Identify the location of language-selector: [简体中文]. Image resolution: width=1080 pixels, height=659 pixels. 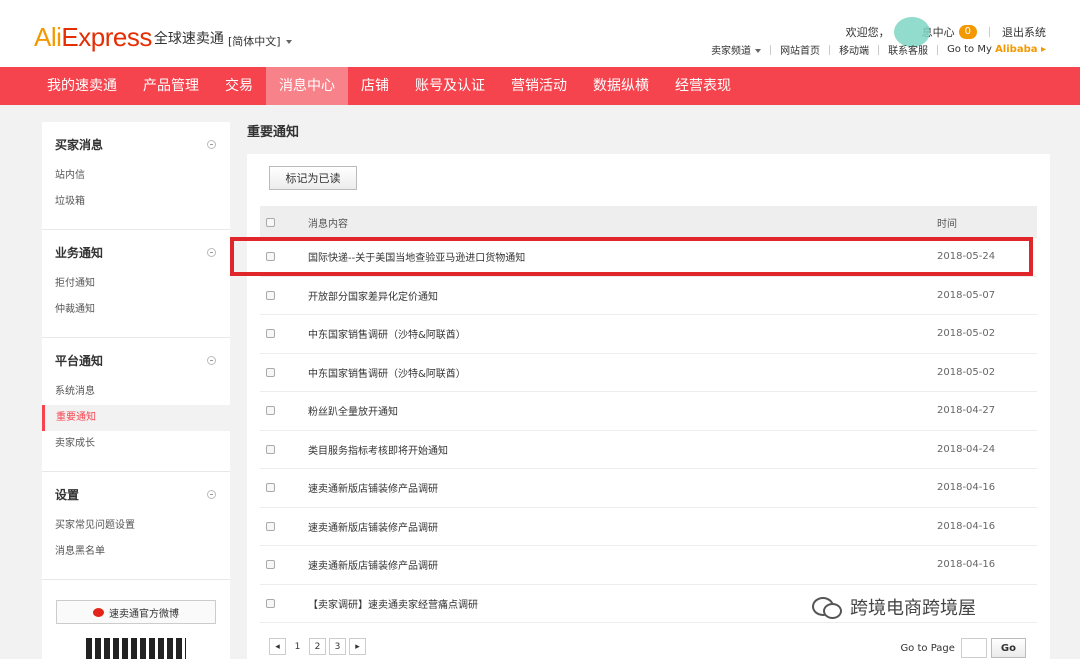
(260, 41).